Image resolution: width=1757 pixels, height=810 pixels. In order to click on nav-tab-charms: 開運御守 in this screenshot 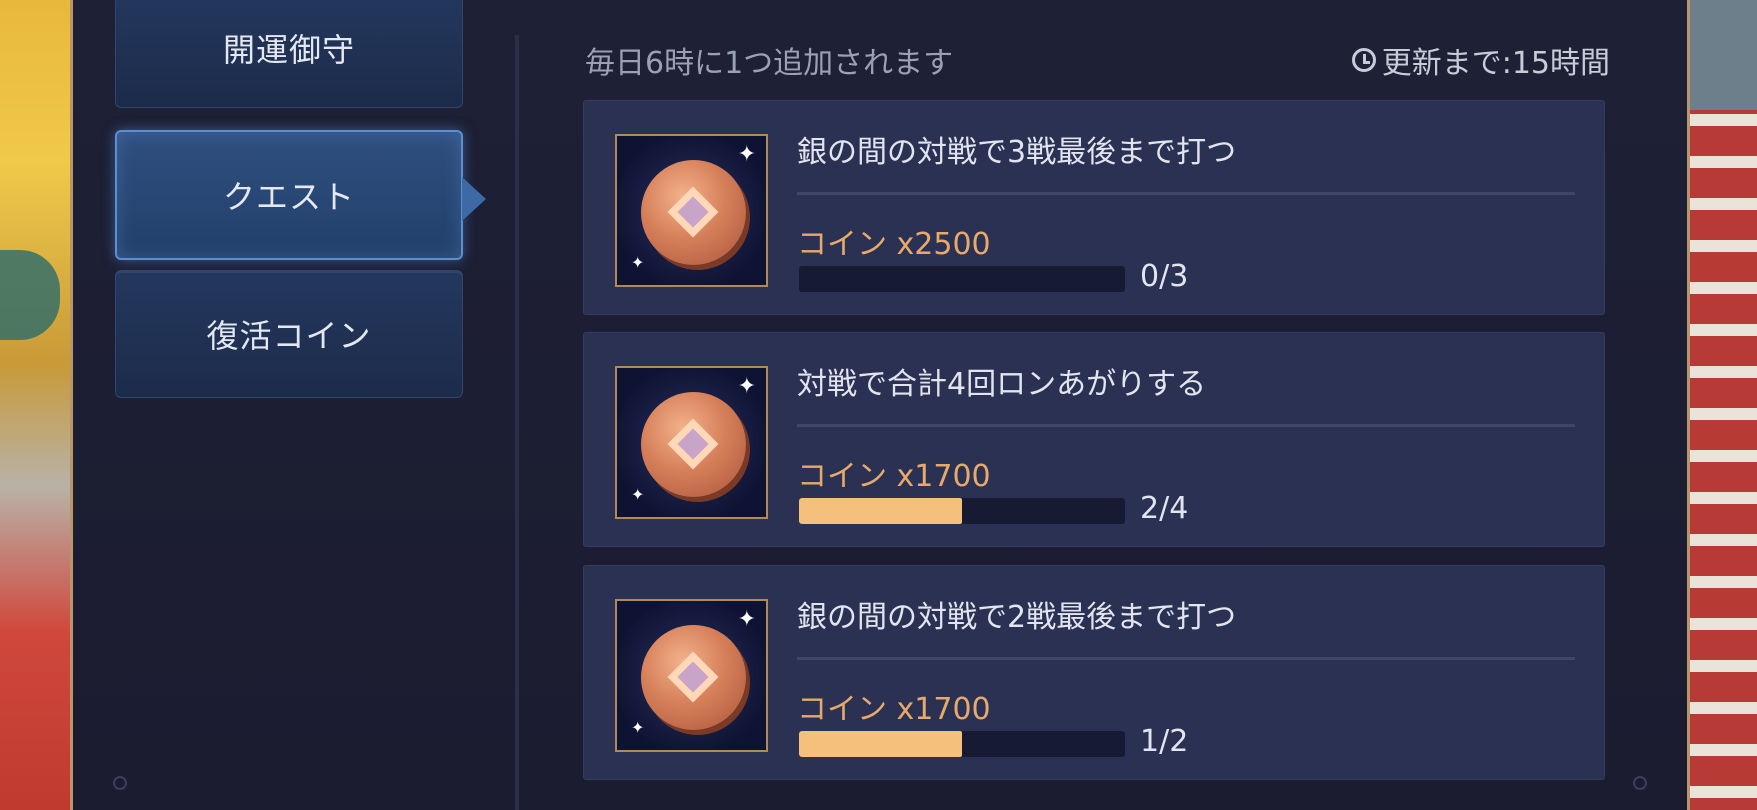, I will do `click(289, 54)`.